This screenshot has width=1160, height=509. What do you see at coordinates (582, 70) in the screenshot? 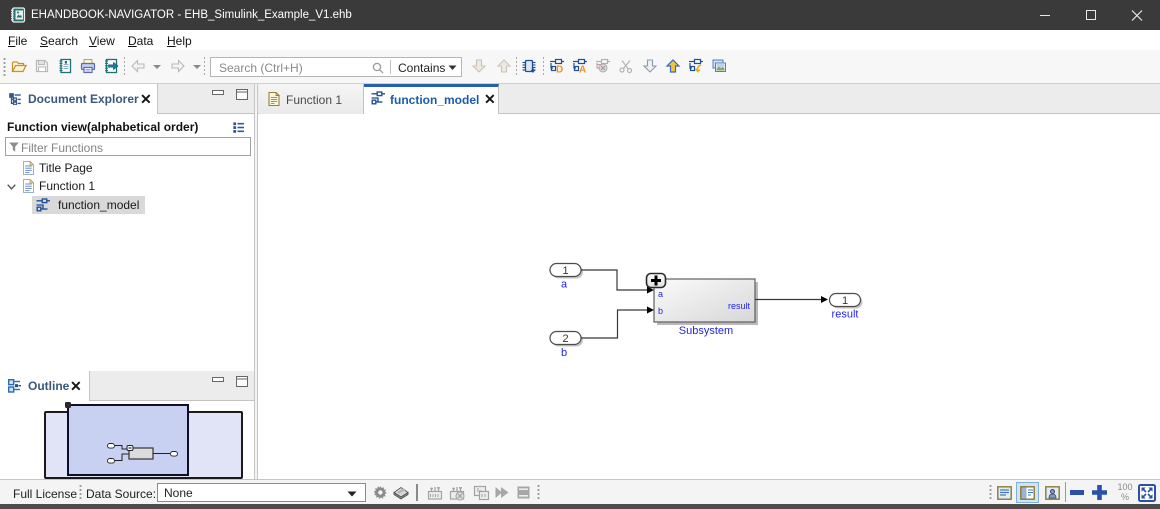
I see `svg-text: A` at bounding box center [582, 70].